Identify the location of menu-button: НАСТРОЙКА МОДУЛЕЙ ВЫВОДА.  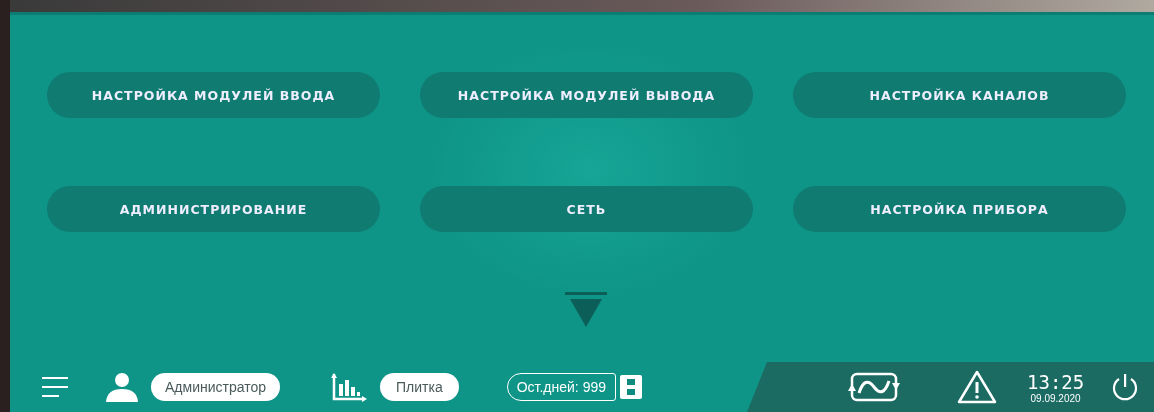
(586, 95).